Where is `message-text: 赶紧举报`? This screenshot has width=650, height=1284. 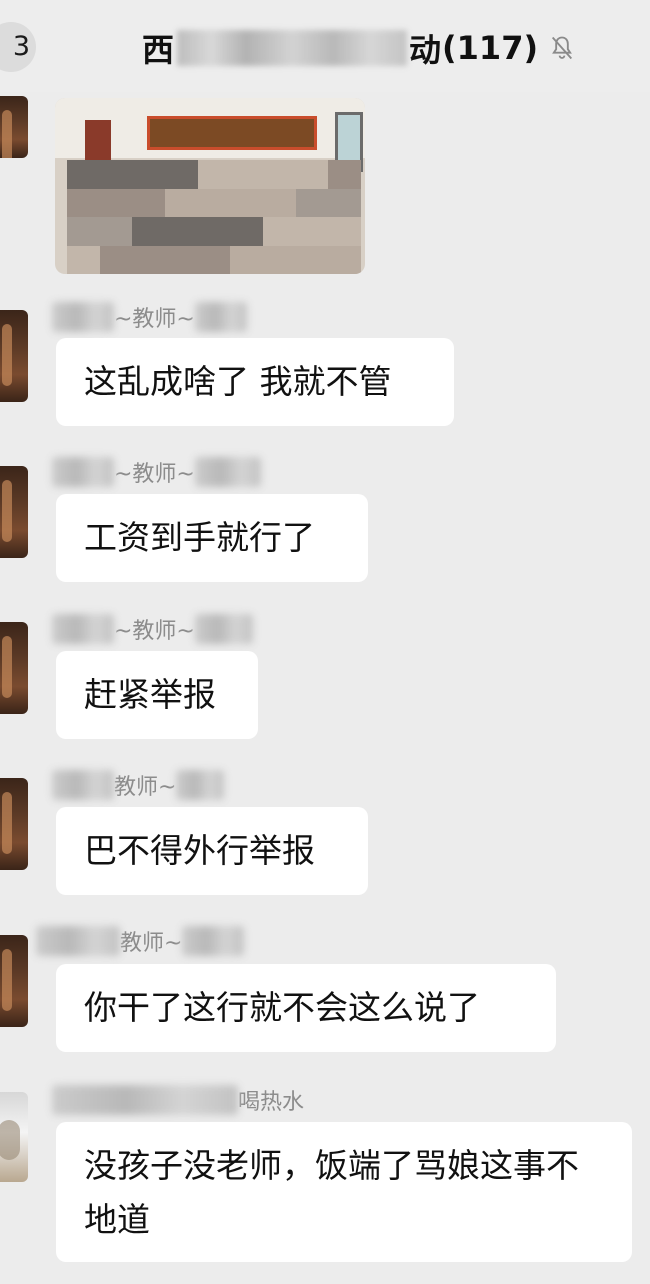 message-text: 赶紧举报 is located at coordinates (150, 694).